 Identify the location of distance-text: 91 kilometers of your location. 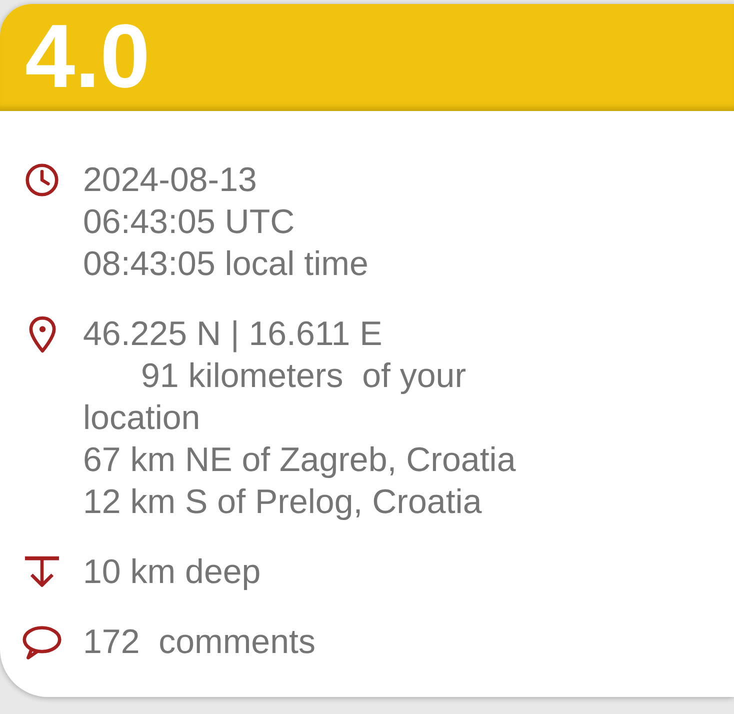
(275, 397).